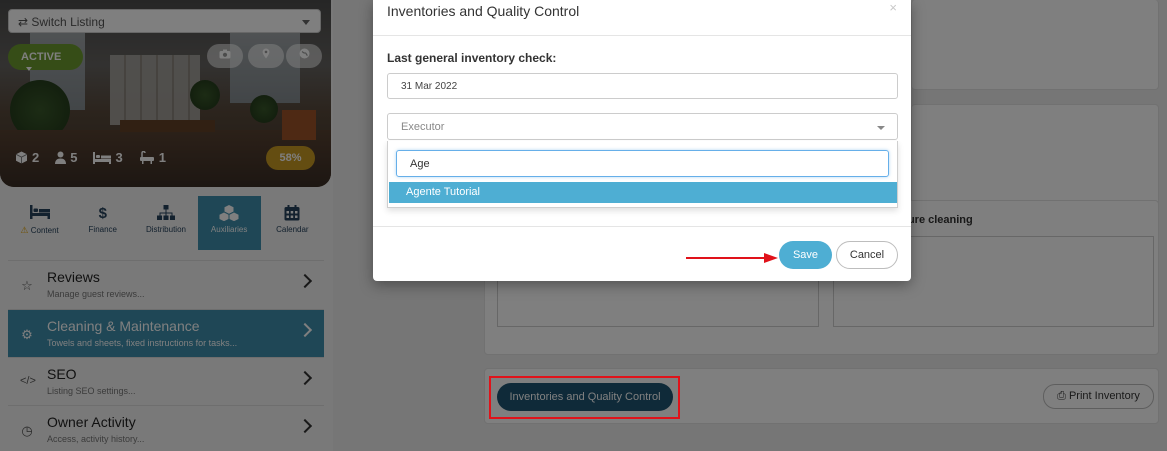 The height and width of the screenshot is (451, 1167). Describe the element at coordinates (805, 255) in the screenshot. I see `save-button: Save` at that location.